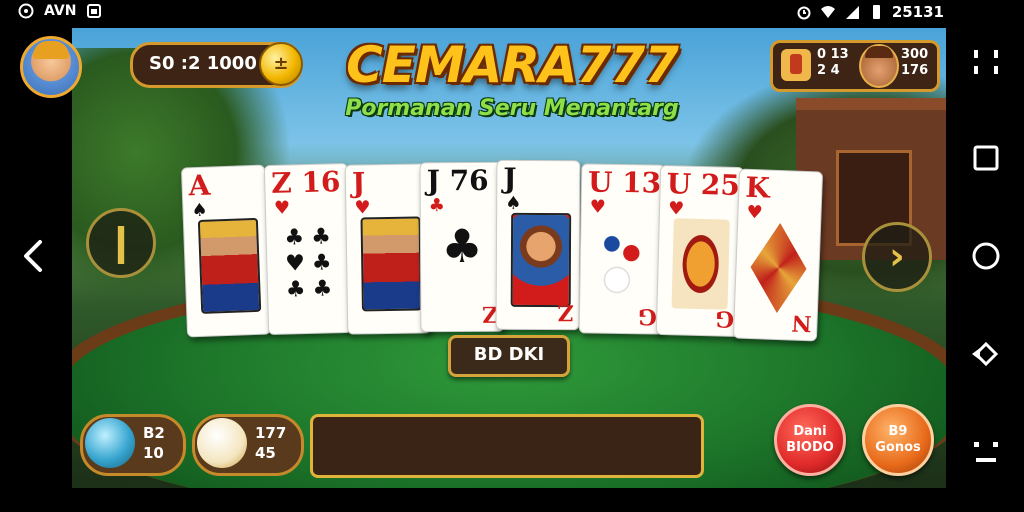  I want to click on blue-chip-icon, so click(110, 443).